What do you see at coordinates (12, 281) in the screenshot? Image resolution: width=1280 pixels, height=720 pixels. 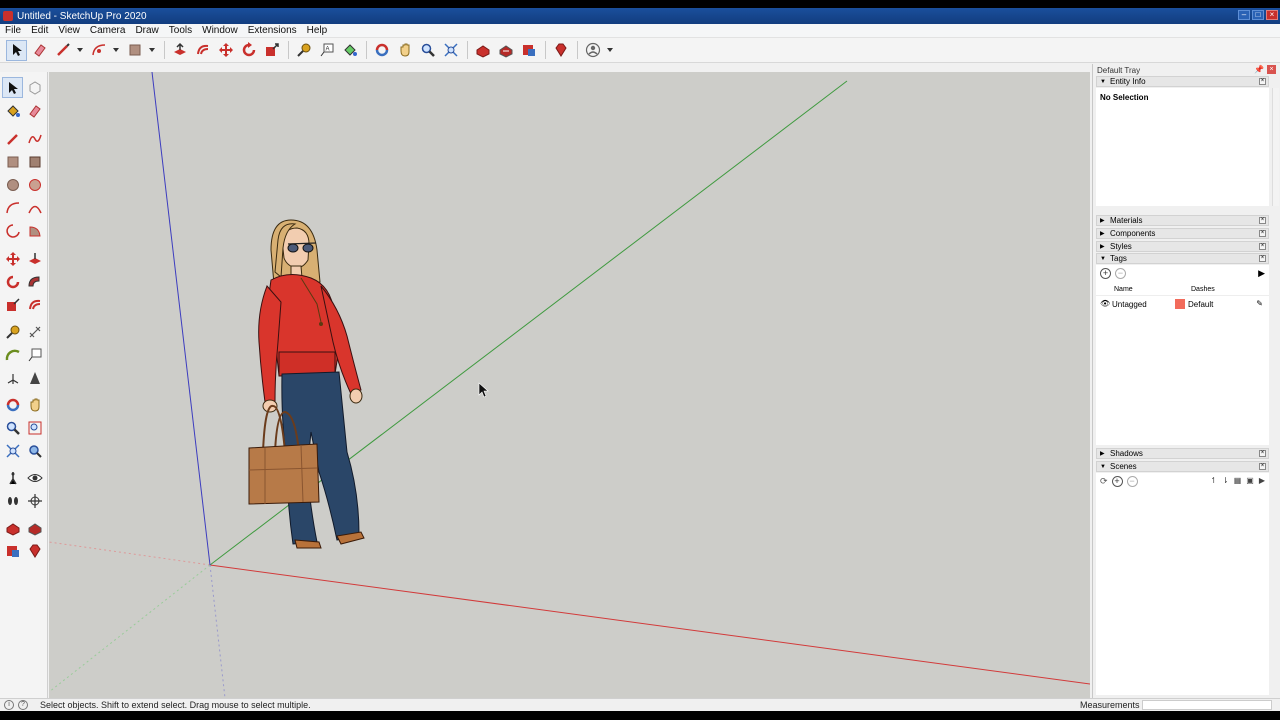 I see `left-rotate-button` at bounding box center [12, 281].